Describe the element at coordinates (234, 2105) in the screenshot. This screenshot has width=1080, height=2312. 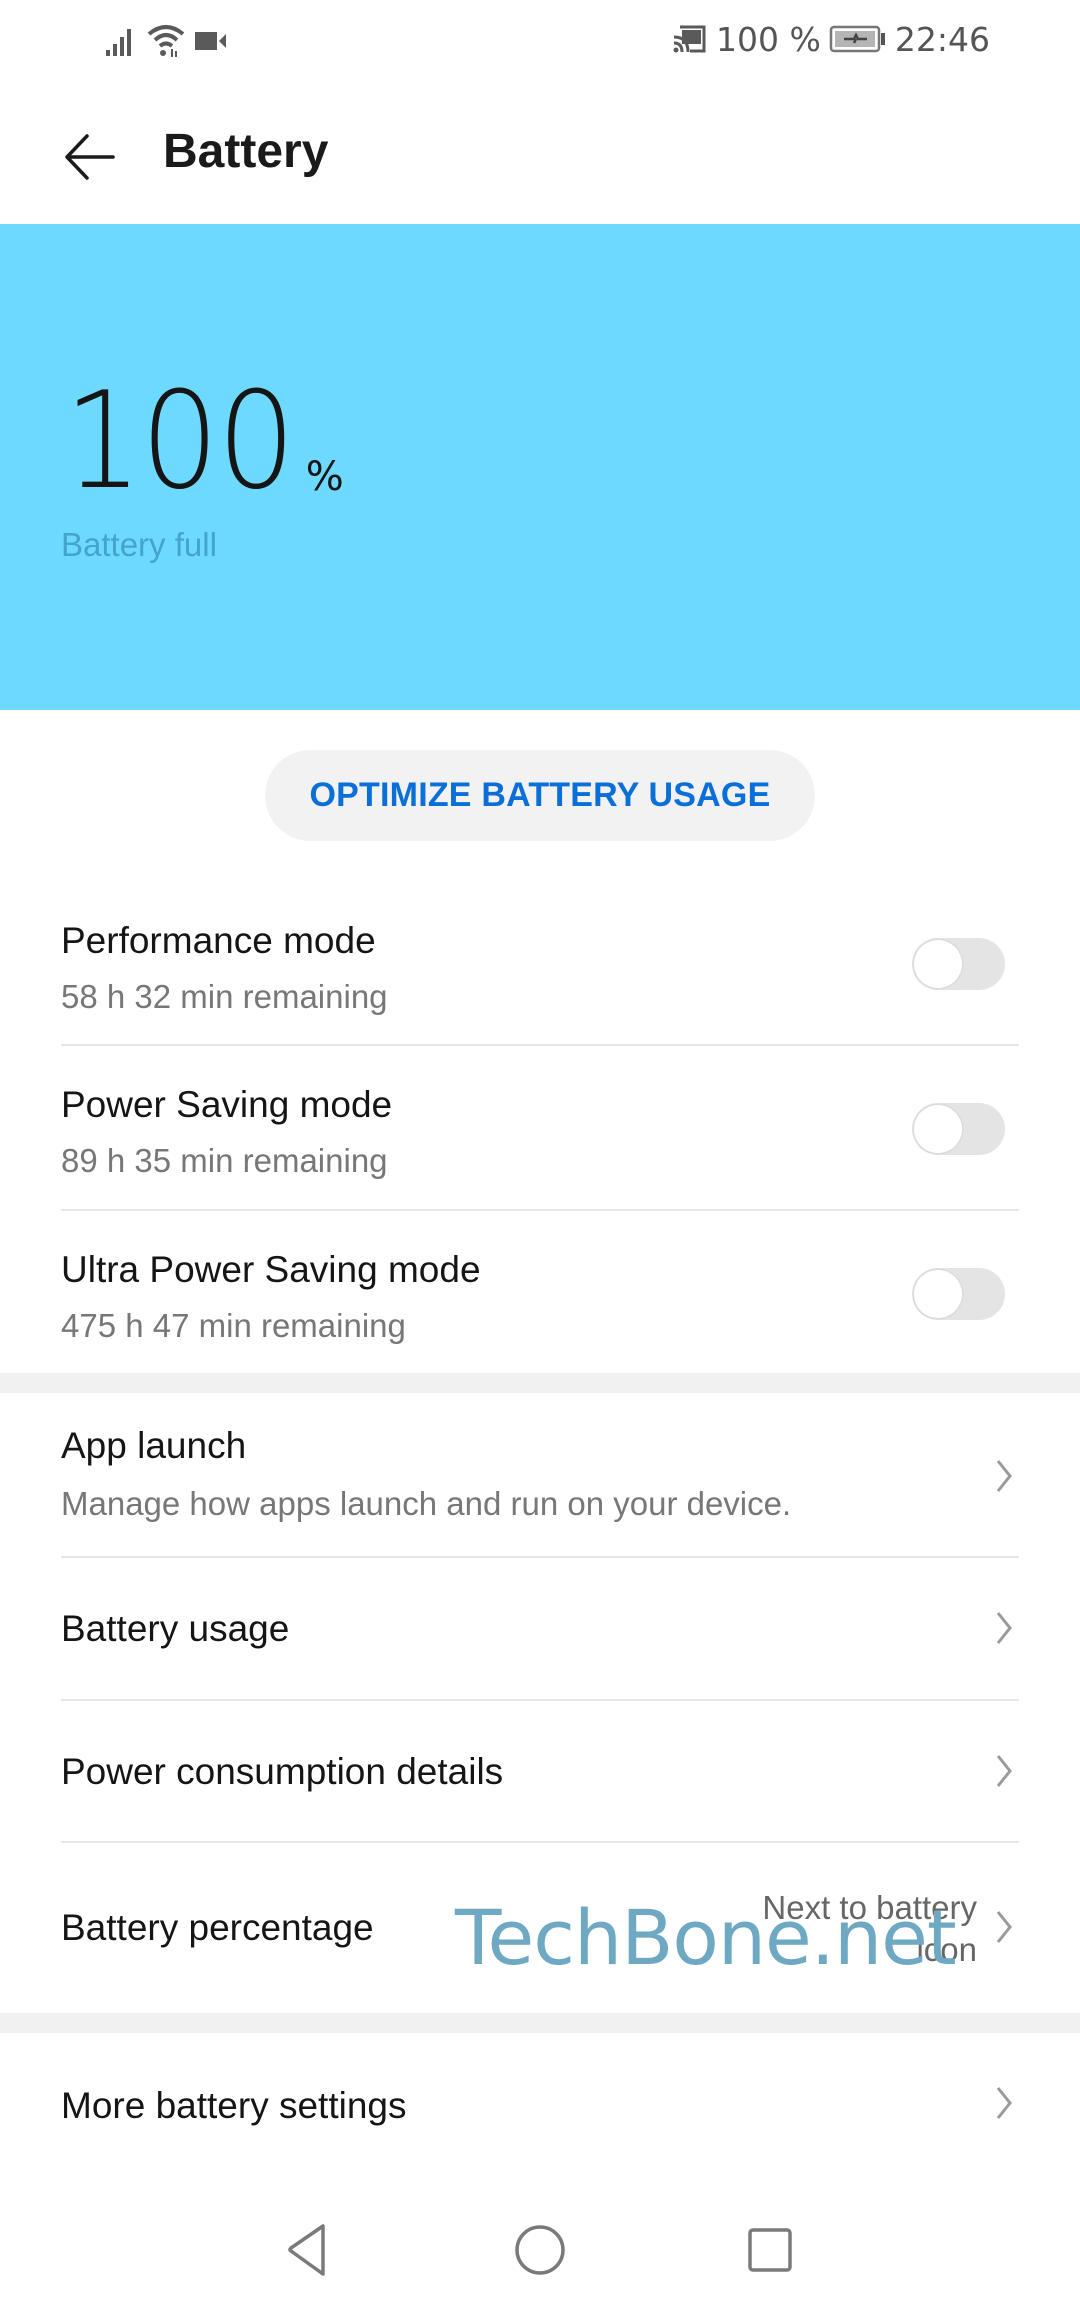
I see `list-item-title: More battery settings` at that location.